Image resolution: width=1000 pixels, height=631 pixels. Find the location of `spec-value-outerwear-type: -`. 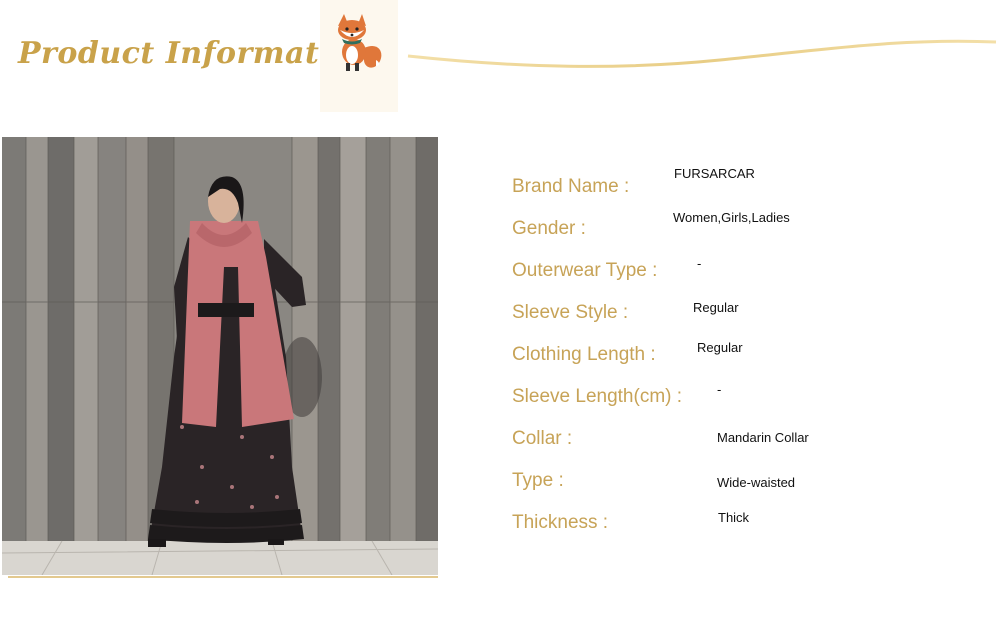

spec-value-outerwear-type: - is located at coordinates (699, 263).